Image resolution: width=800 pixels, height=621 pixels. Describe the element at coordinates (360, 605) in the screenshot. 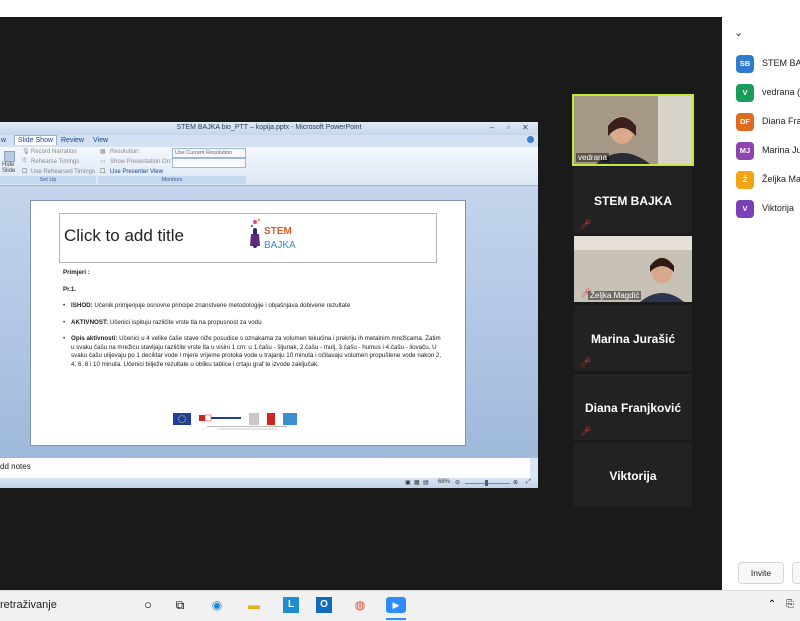

I see `chrome-icon: ◍` at that location.